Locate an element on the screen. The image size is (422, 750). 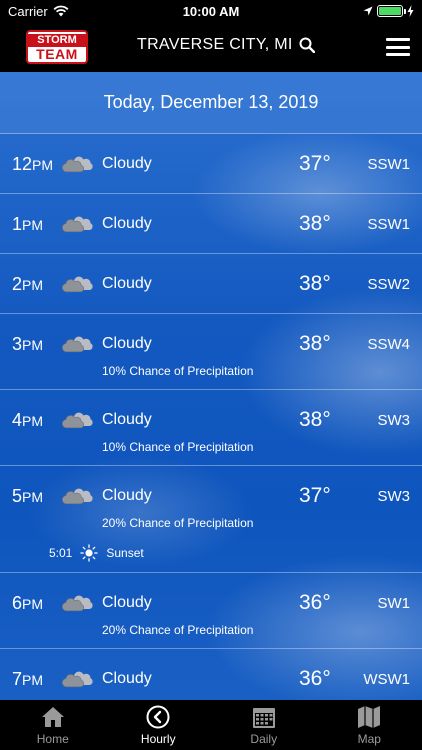
hour-number: 6 is located at coordinates (17, 602).